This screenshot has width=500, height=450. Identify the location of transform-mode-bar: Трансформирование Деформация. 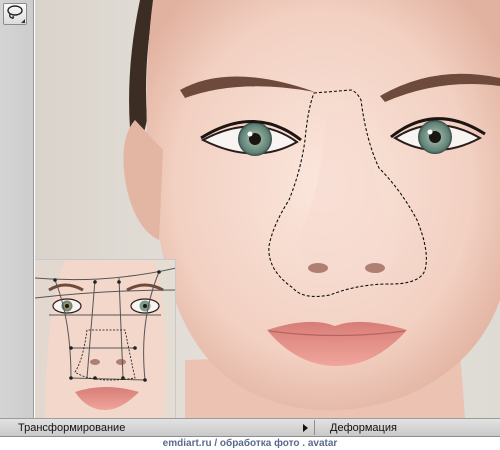
(250, 427).